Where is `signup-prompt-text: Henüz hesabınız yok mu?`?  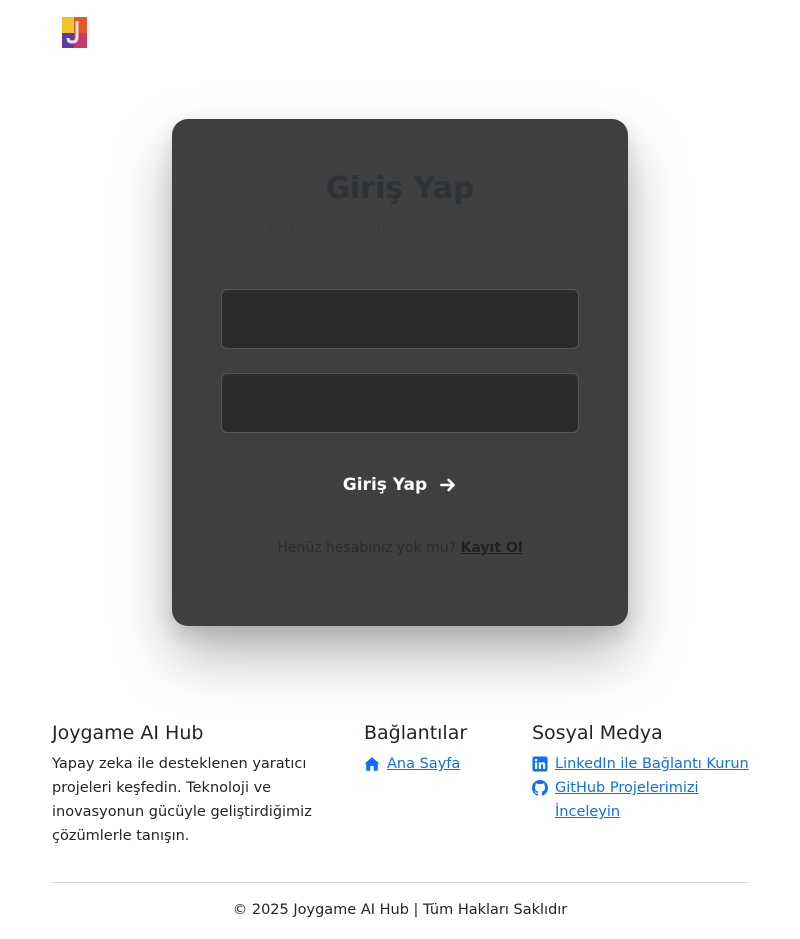 signup-prompt-text: Henüz hesabınız yok mu? is located at coordinates (367, 548).